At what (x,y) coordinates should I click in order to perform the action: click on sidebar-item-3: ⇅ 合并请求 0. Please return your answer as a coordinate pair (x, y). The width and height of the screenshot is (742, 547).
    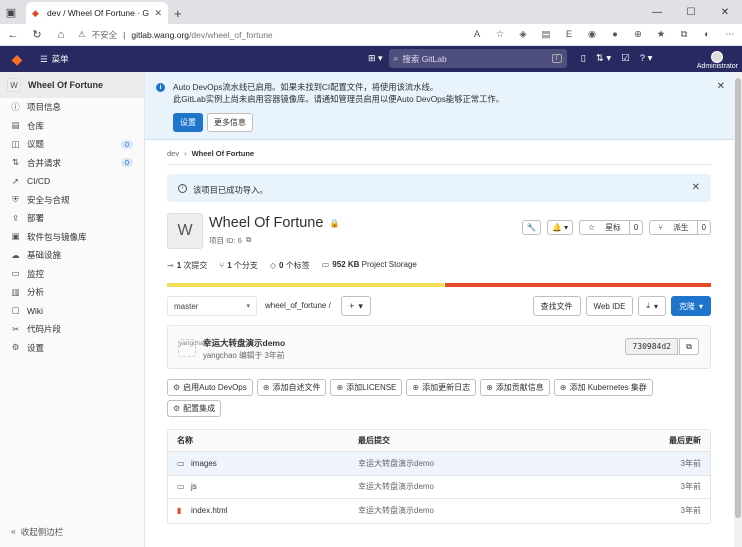
    Looking at the image, I should click on (72, 163).